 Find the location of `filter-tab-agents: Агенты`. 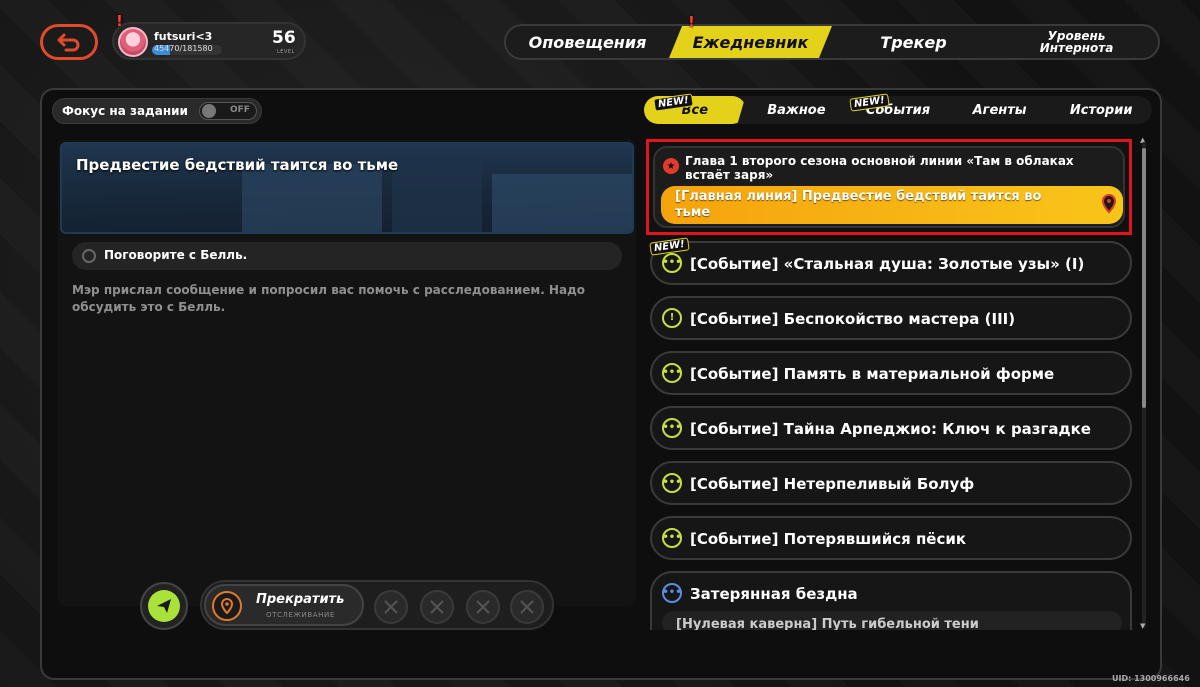

filter-tab-agents: Агенты is located at coordinates (1000, 110).